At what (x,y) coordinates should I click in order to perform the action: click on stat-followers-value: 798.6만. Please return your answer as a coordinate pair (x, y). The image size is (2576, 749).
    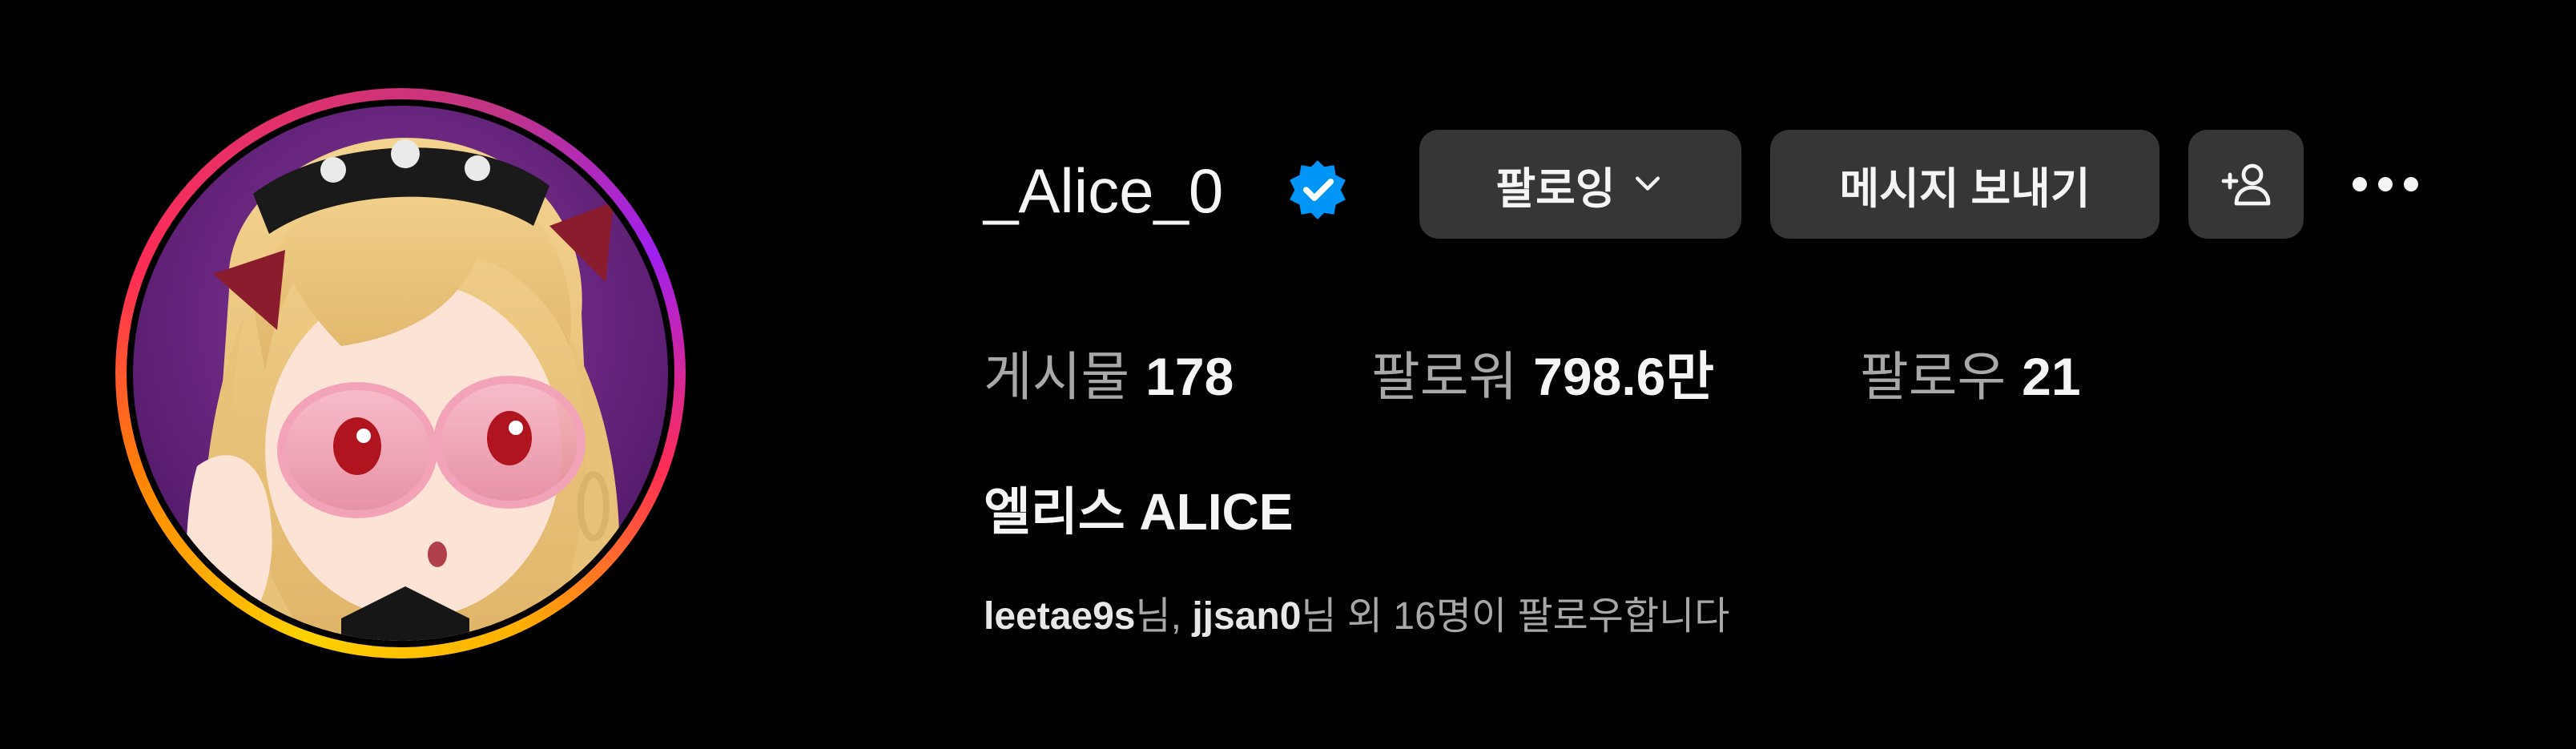
    Looking at the image, I should click on (1624, 376).